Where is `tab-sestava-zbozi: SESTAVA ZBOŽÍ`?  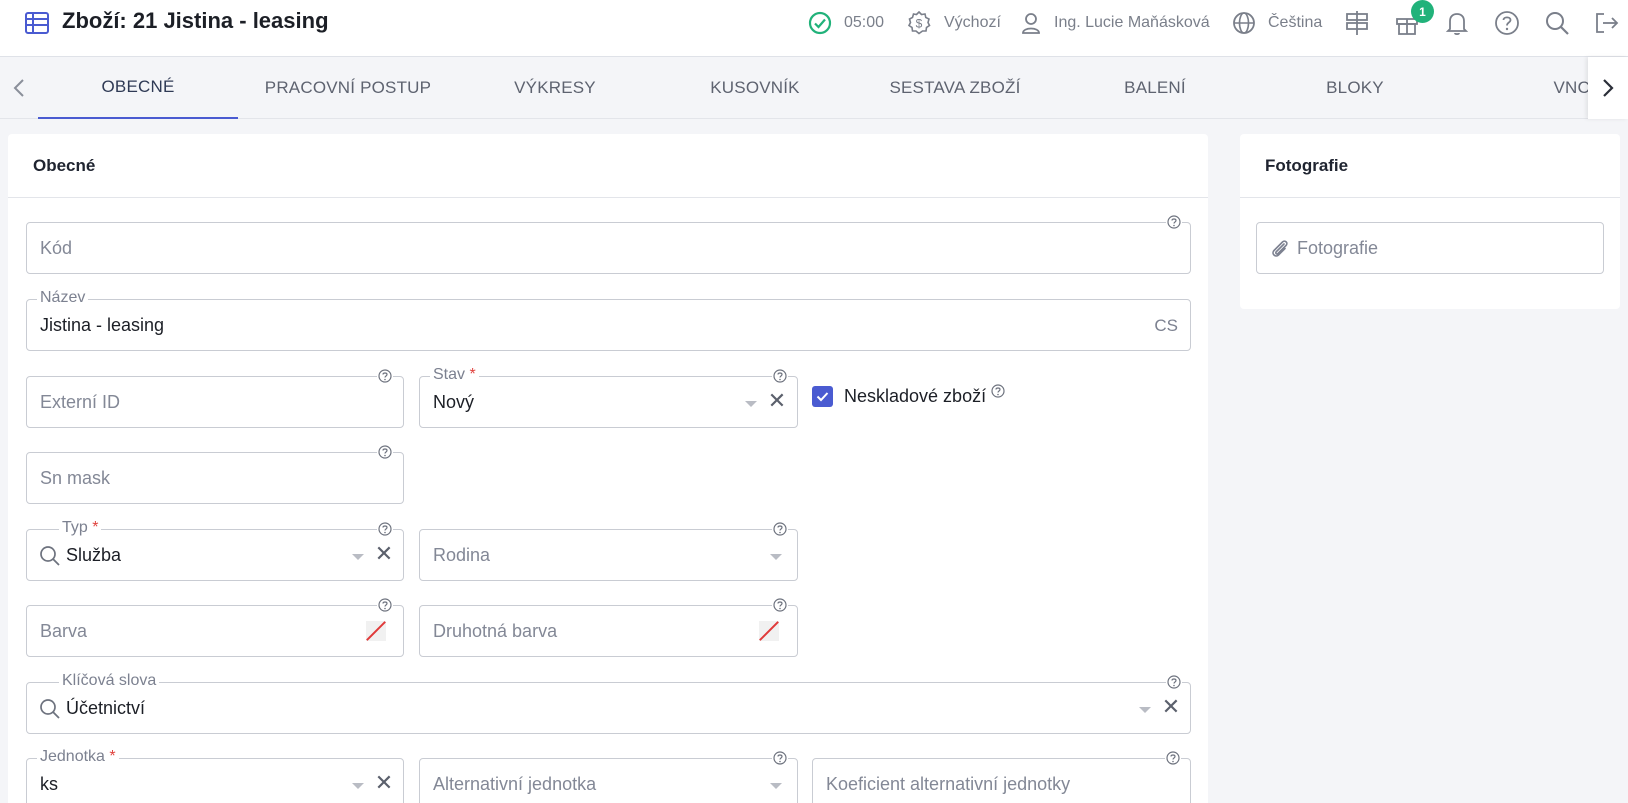
tab-sestava-zbozi: SESTAVA ZBOŽÍ is located at coordinates (955, 88).